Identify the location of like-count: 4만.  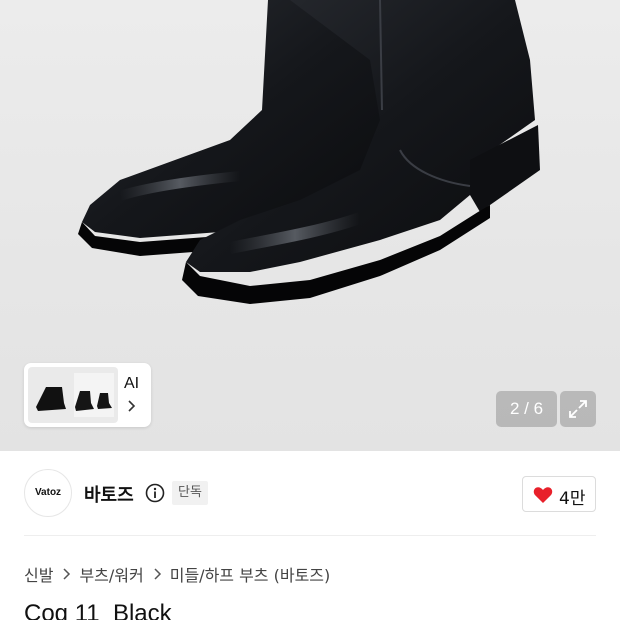
(572, 499).